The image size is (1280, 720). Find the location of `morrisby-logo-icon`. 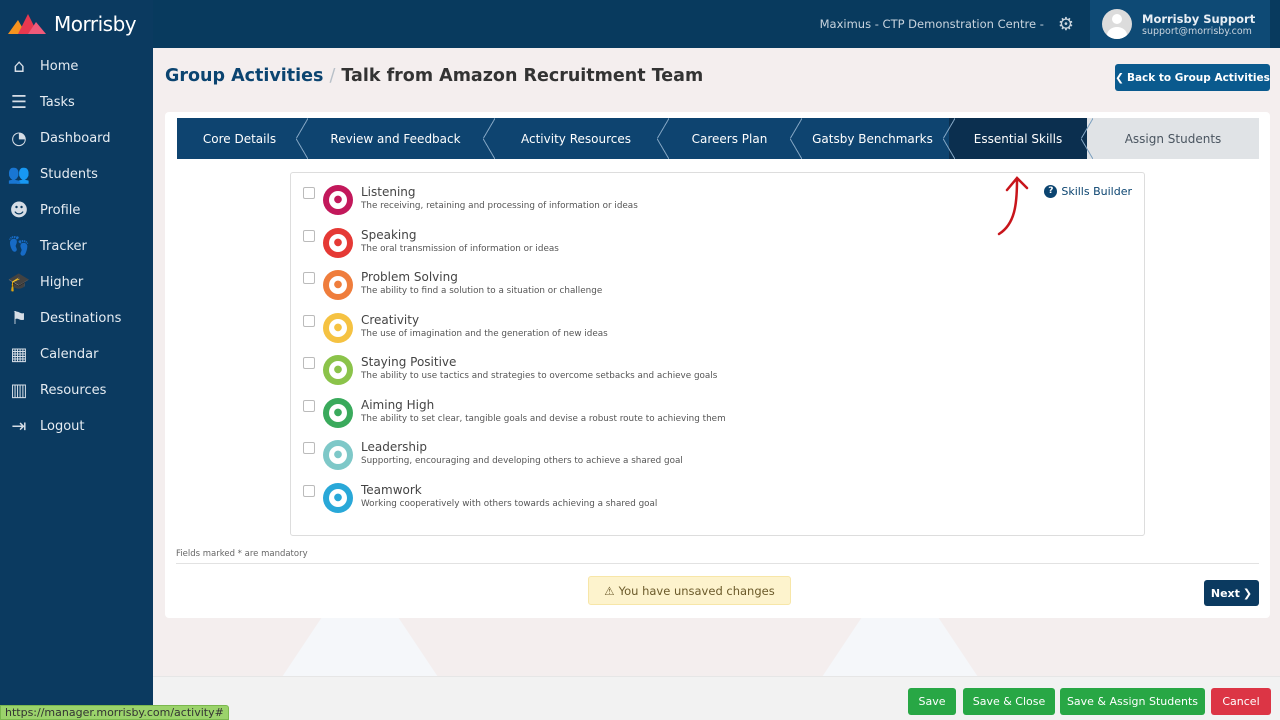

morrisby-logo-icon is located at coordinates (27, 24).